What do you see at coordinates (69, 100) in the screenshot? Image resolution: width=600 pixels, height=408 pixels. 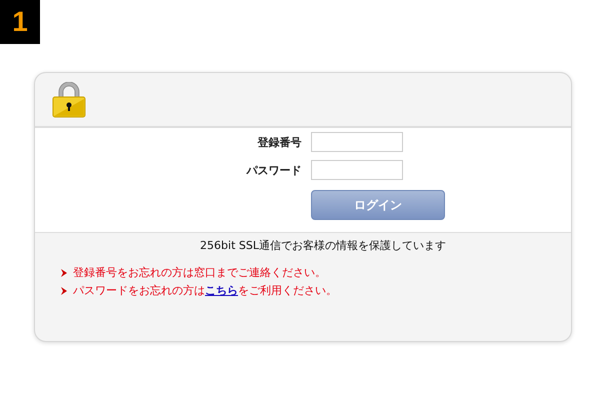 I see `padlock-icon` at bounding box center [69, 100].